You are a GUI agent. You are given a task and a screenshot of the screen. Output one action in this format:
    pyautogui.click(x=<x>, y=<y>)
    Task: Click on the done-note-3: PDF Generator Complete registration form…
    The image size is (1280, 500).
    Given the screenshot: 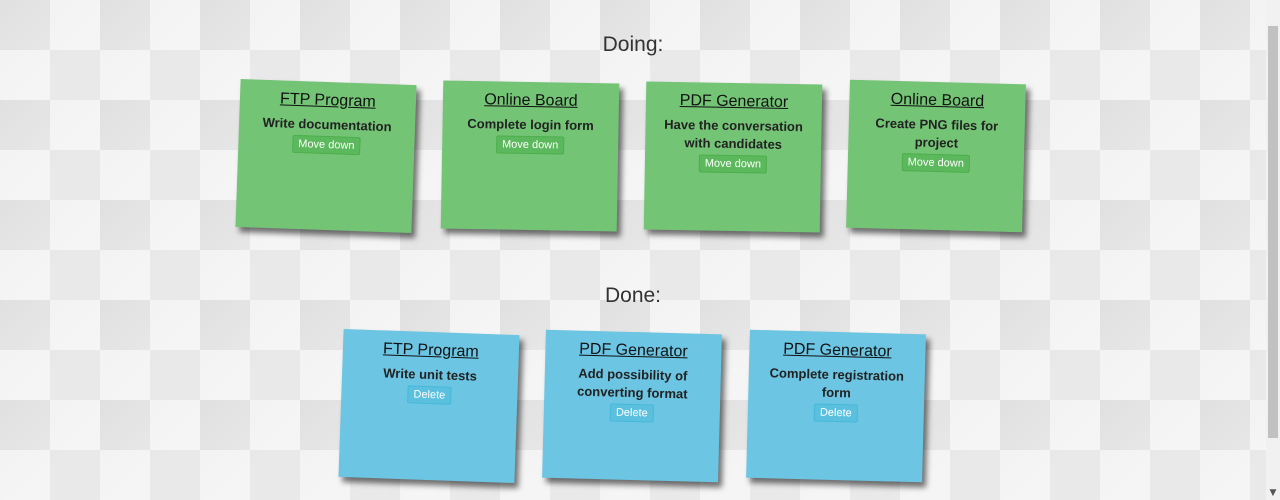 What is the action you would take?
    pyautogui.click(x=836, y=406)
    